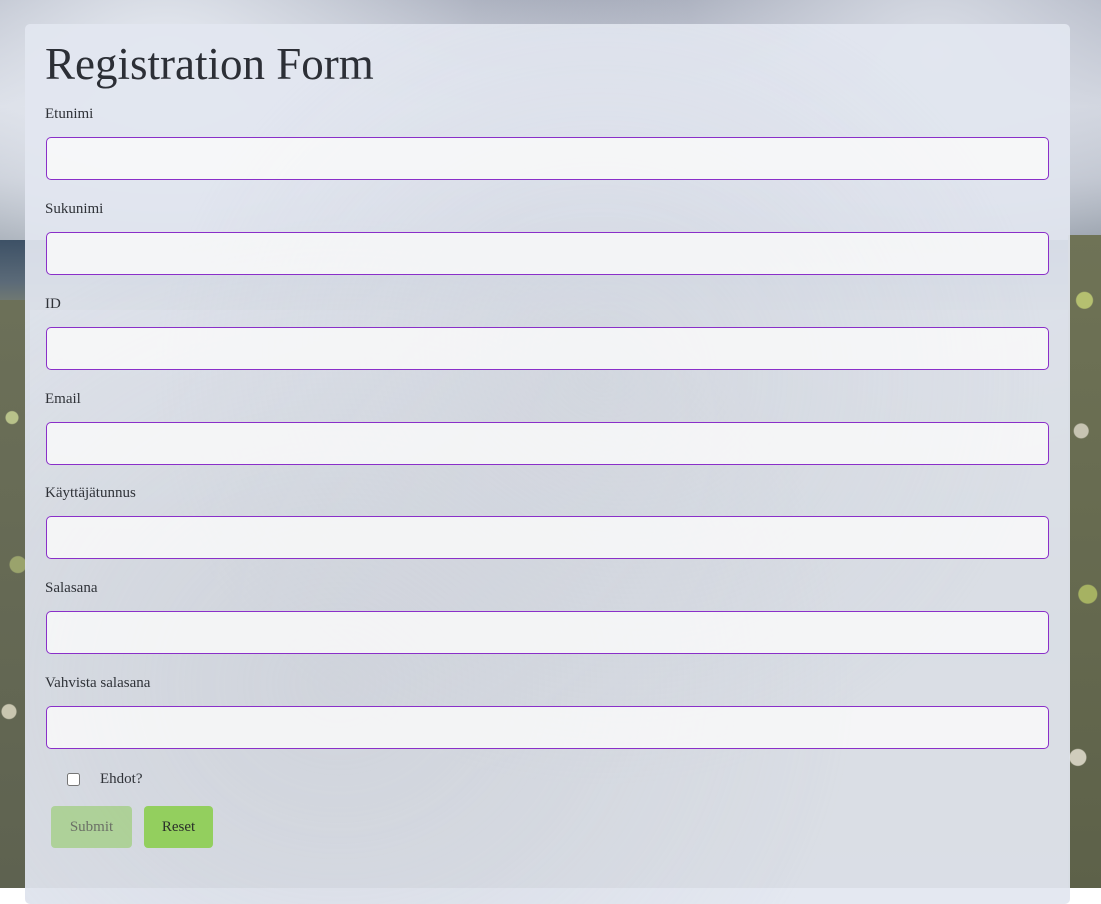 This screenshot has height=904, width=1101. I want to click on email-label: Email, so click(63, 399).